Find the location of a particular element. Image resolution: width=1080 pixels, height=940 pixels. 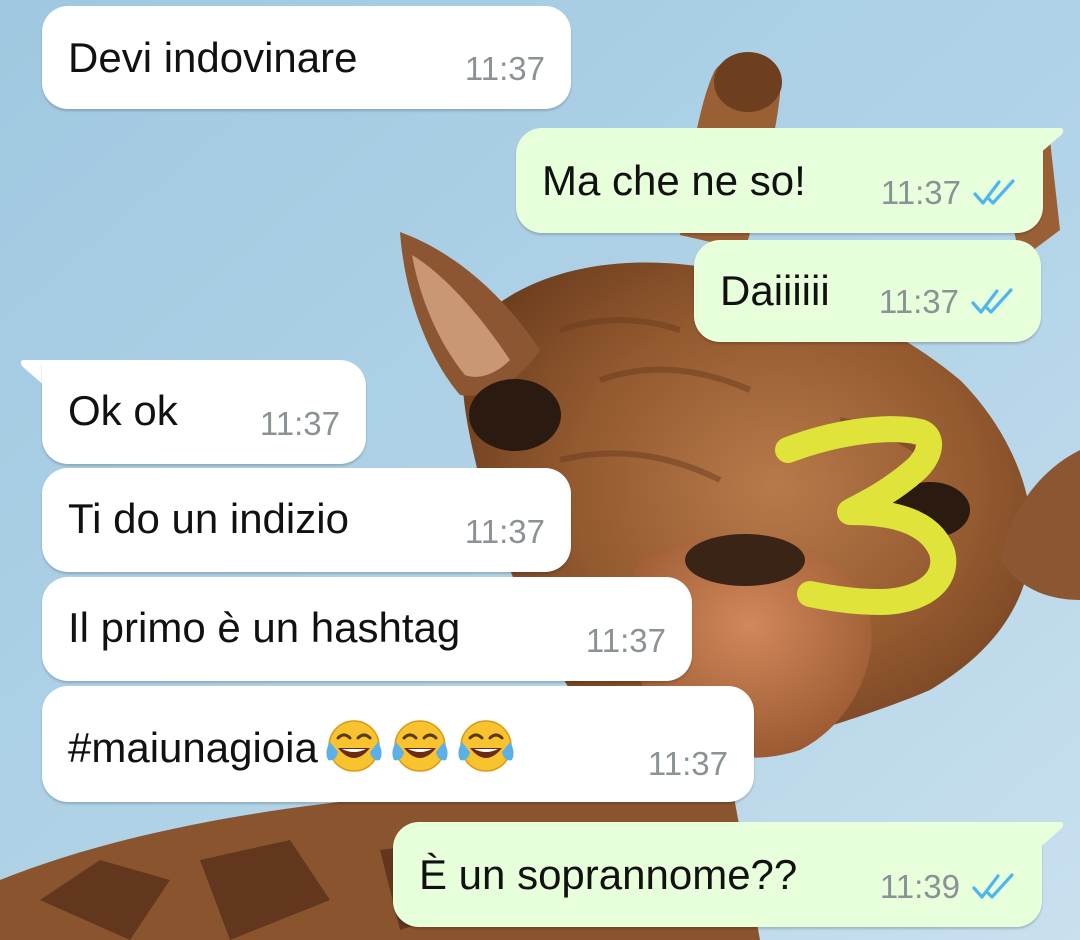

message-text: Il primo è un hashtag is located at coordinates (264, 627).